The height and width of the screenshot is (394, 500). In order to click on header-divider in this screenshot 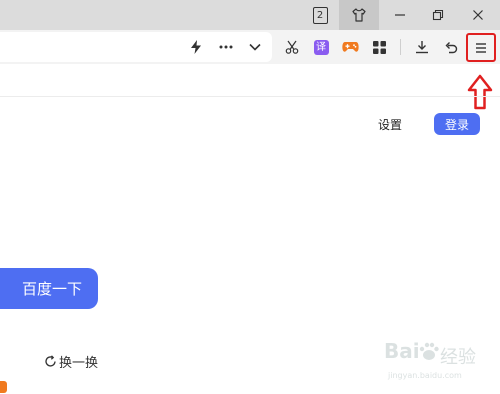, I will do `click(250, 96)`.